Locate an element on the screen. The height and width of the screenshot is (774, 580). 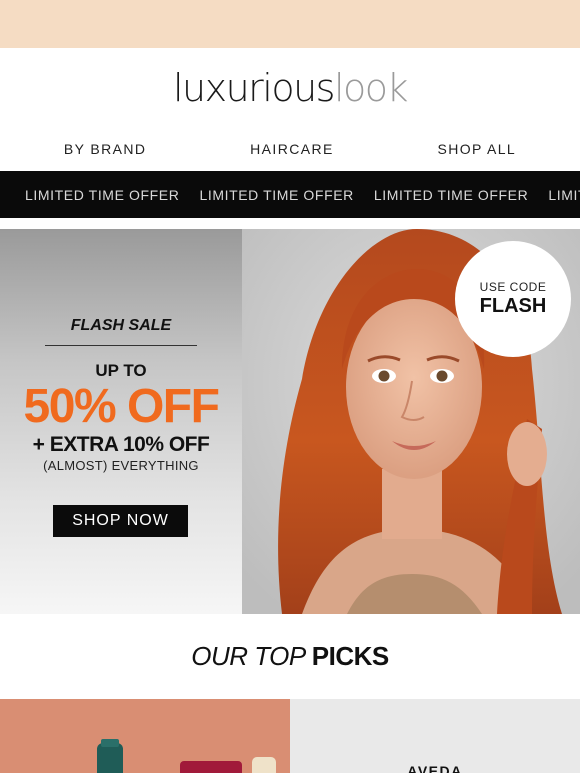
extra-discount-text: + EXTRA 10% OFF is located at coordinates (121, 444).